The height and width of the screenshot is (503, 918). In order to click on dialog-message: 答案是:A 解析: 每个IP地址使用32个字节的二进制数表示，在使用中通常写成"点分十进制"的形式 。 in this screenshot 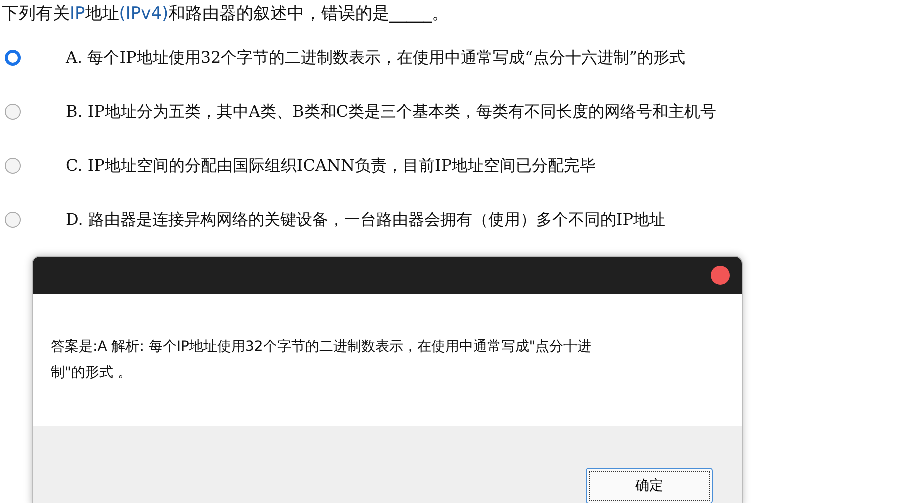, I will do `click(322, 360)`.